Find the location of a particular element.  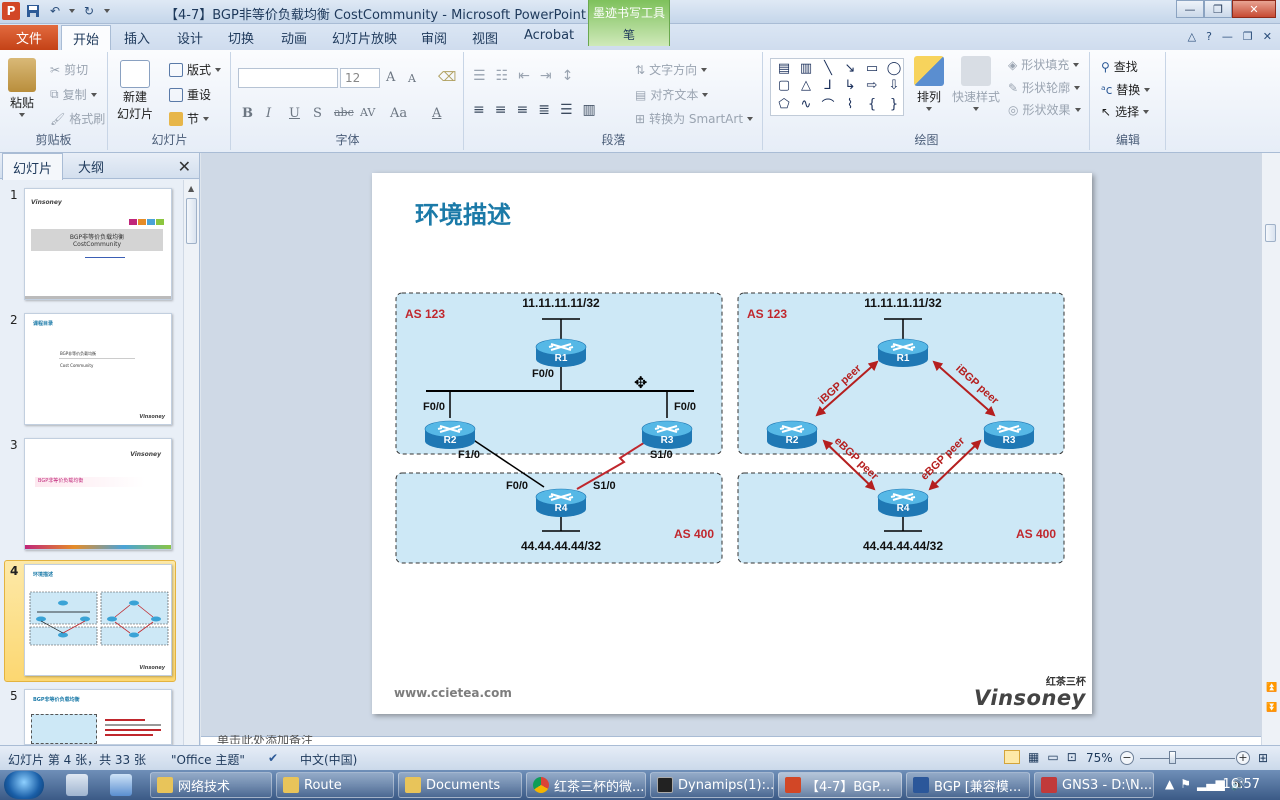

close-button: ✕ is located at coordinates (1254, 9).